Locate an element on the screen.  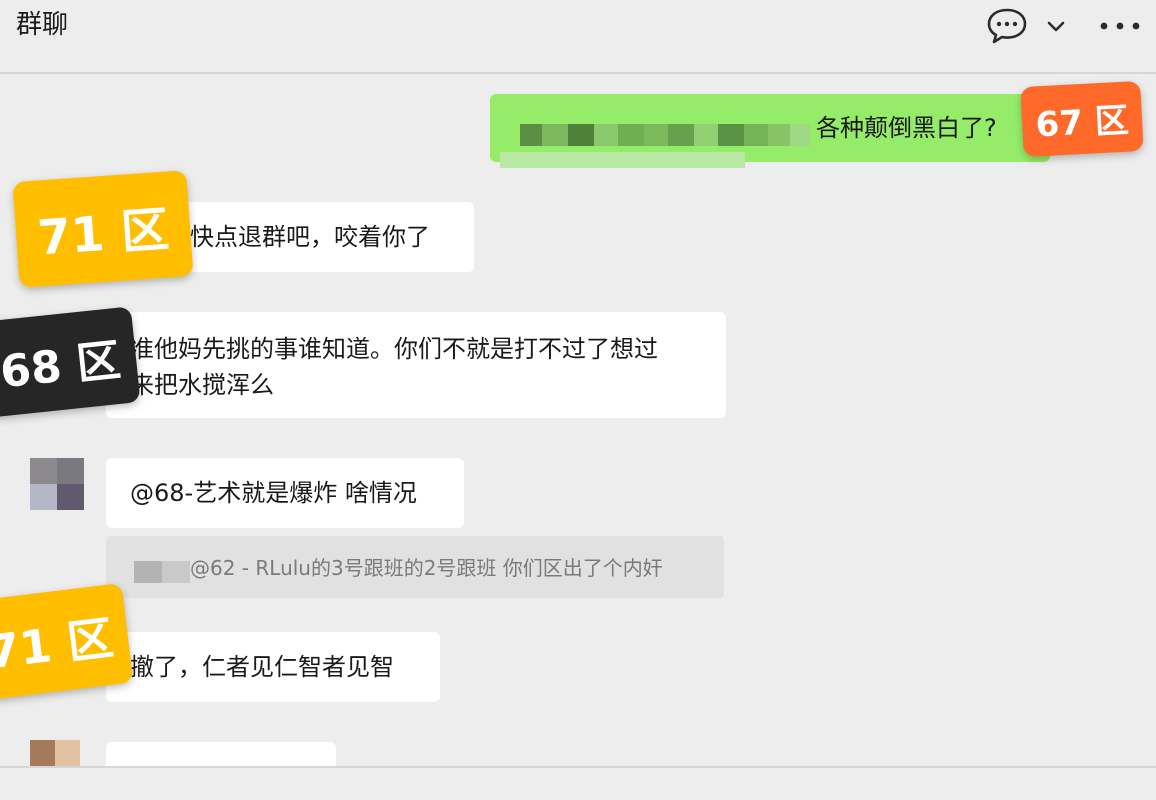
message-text-line-1: 准他妈先挑的事谁知道。你们不就是打不过了想过 is located at coordinates (394, 349).